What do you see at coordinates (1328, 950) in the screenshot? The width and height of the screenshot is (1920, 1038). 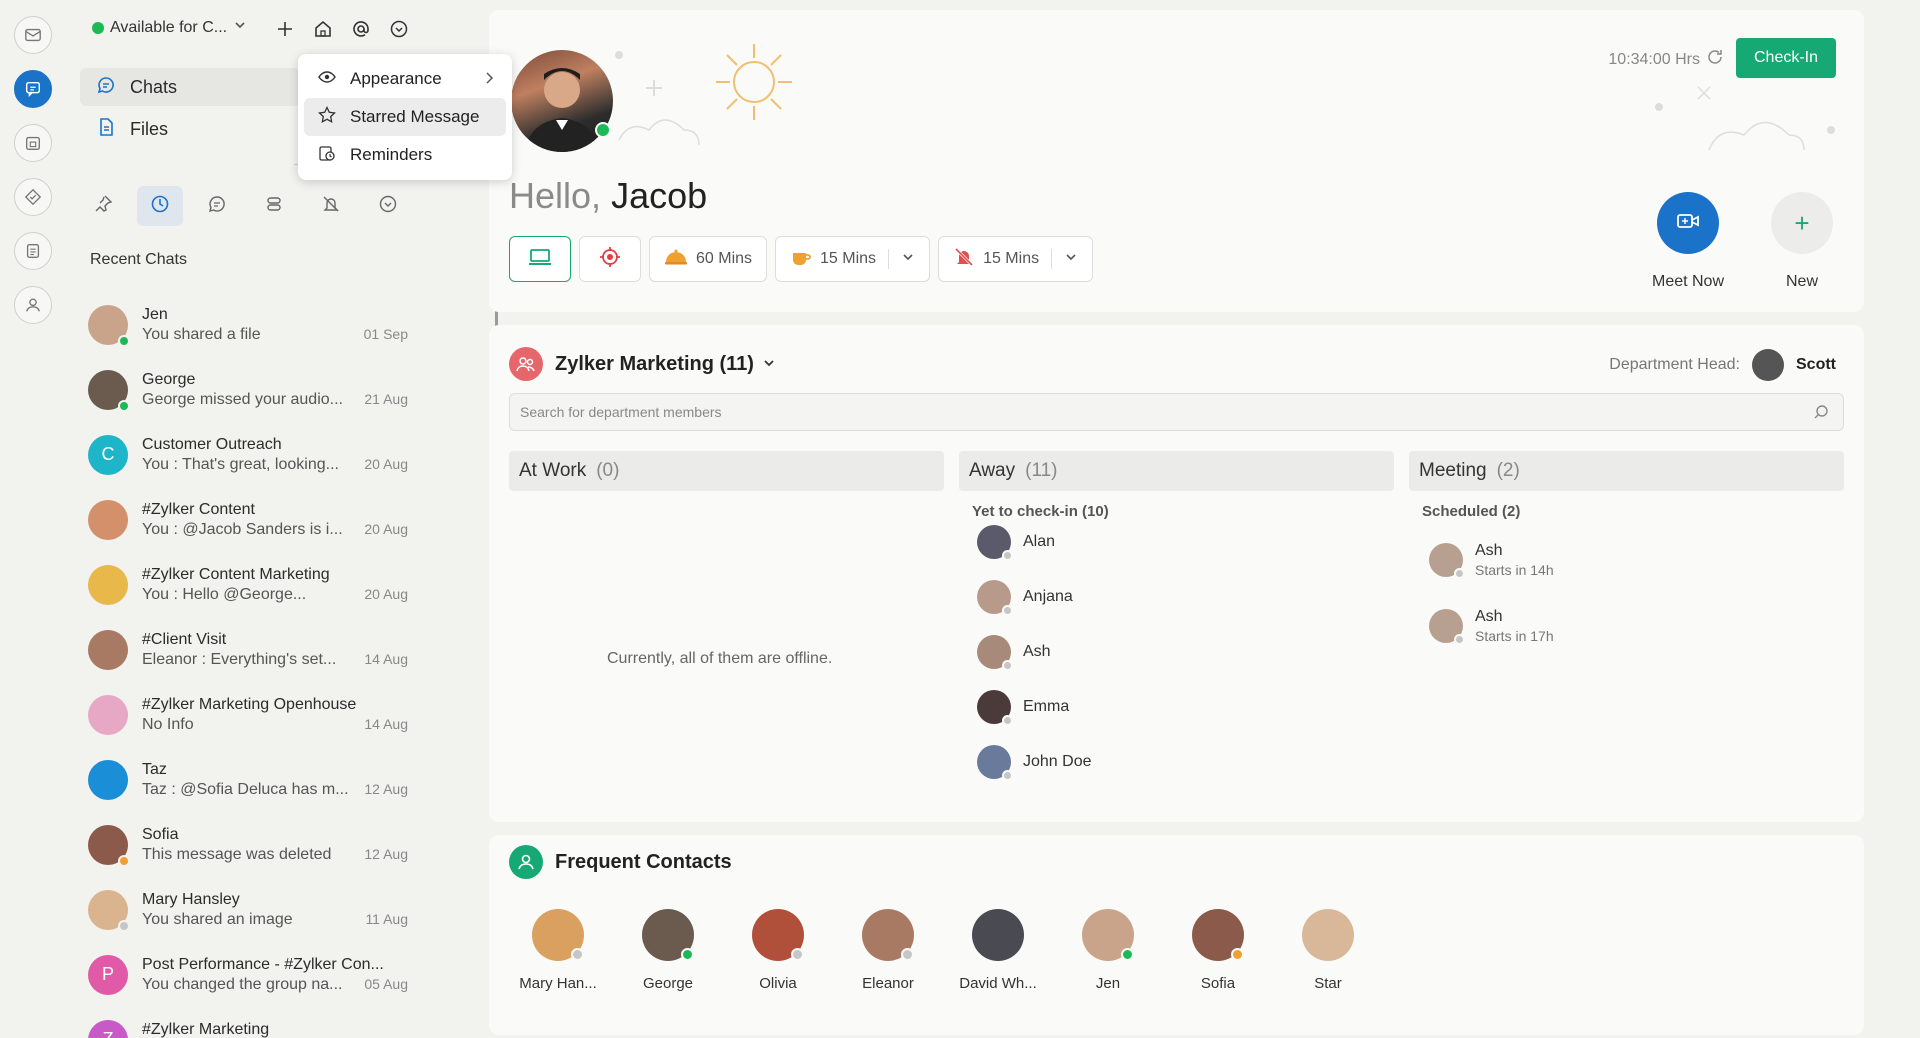 I see `frequent-contact: Star` at bounding box center [1328, 950].